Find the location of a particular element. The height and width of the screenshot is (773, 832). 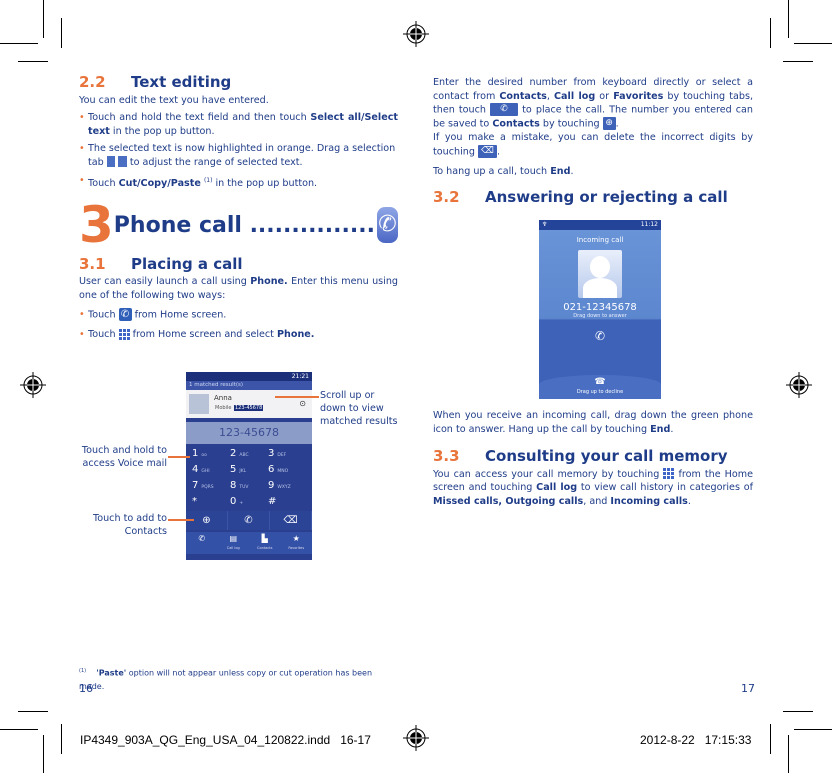

section-number: 3.3 is located at coordinates (446, 456).